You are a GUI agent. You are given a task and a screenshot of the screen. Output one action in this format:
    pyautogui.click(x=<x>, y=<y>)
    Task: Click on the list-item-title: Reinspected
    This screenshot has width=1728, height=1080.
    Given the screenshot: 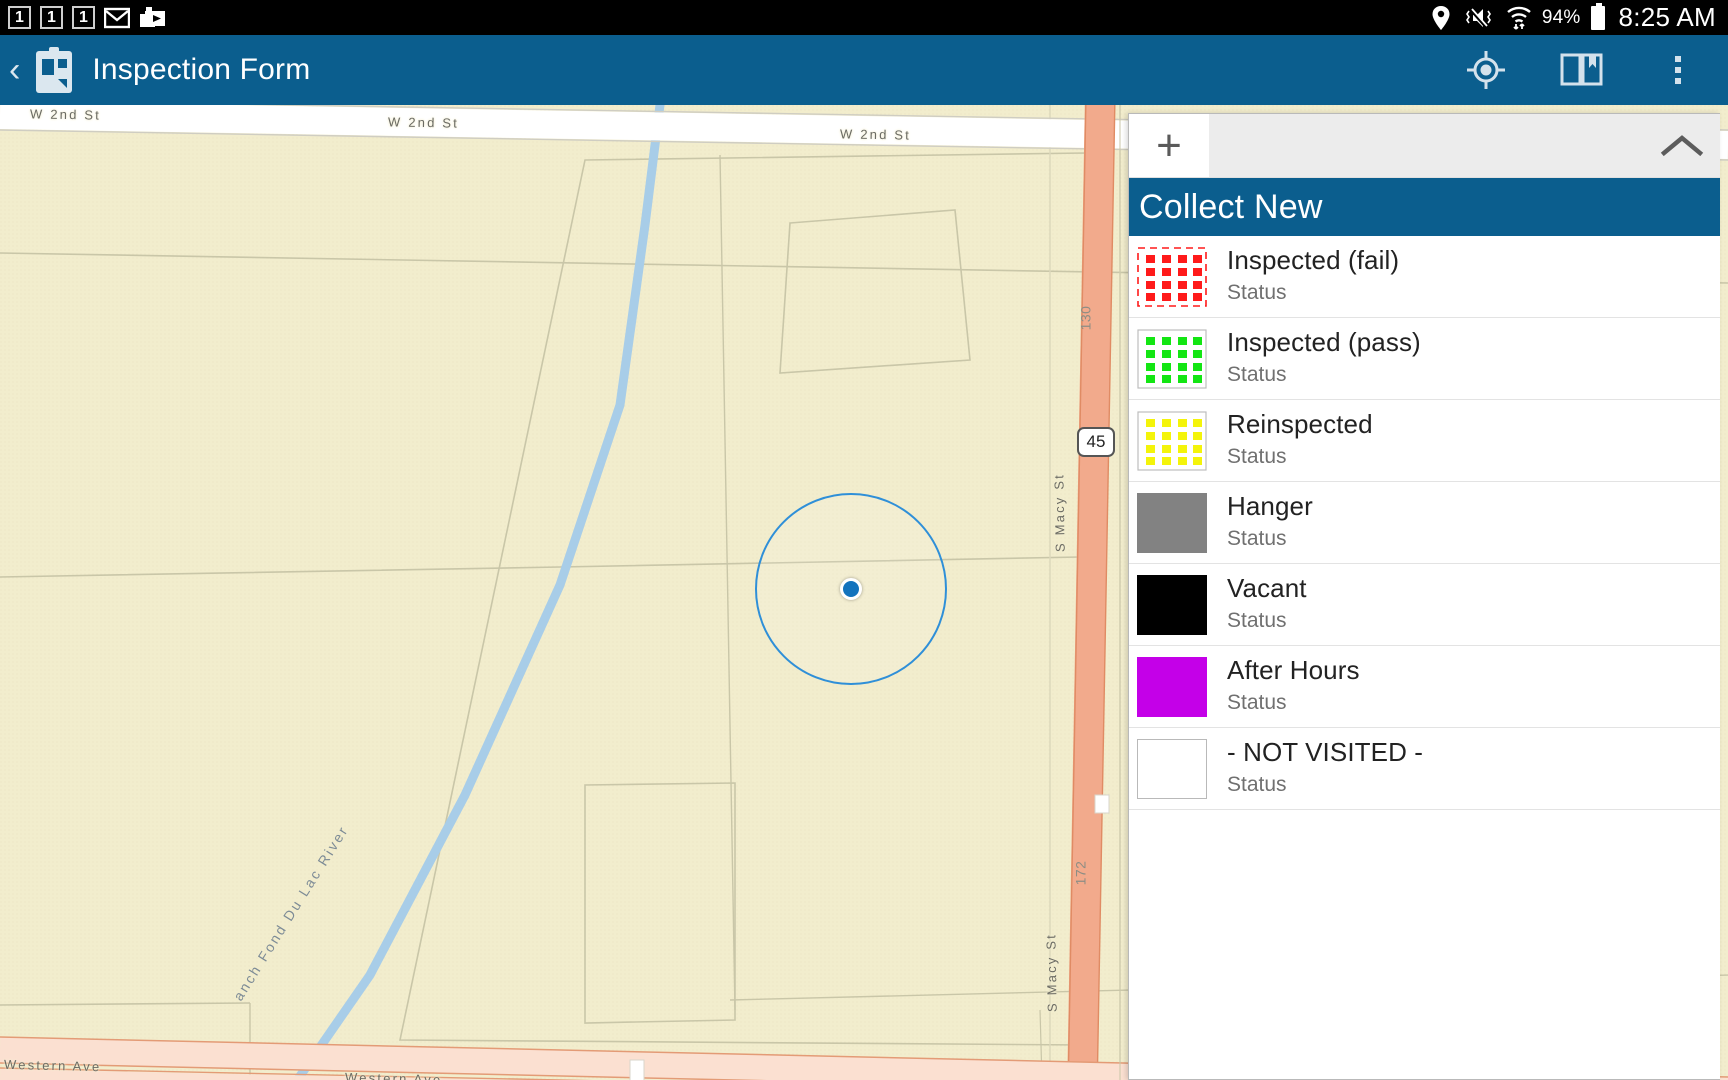 What is the action you would take?
    pyautogui.click(x=1300, y=424)
    